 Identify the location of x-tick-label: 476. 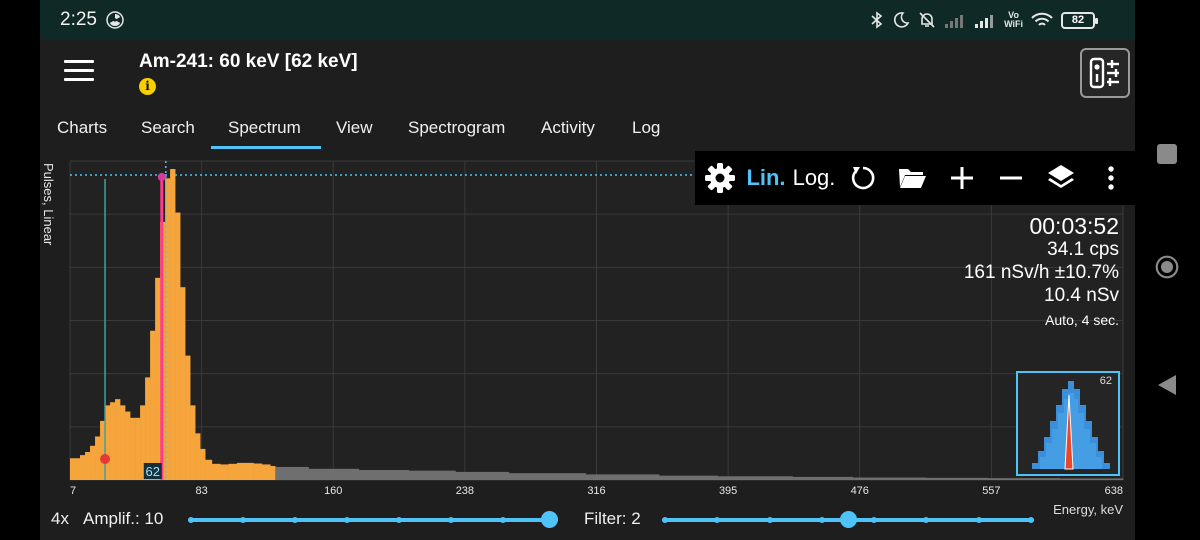
(860, 491).